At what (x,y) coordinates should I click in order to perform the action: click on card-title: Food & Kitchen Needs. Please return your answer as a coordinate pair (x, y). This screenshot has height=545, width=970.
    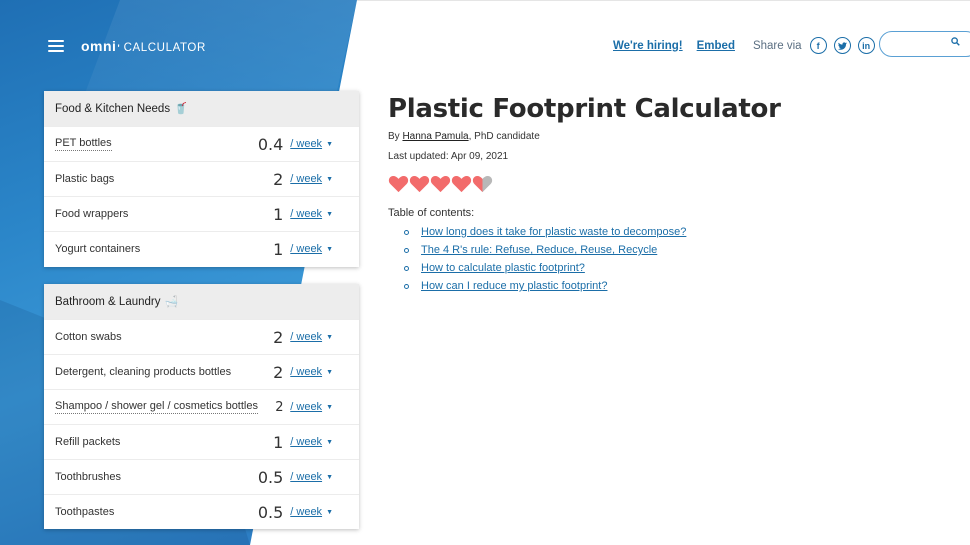
    Looking at the image, I should click on (113, 108).